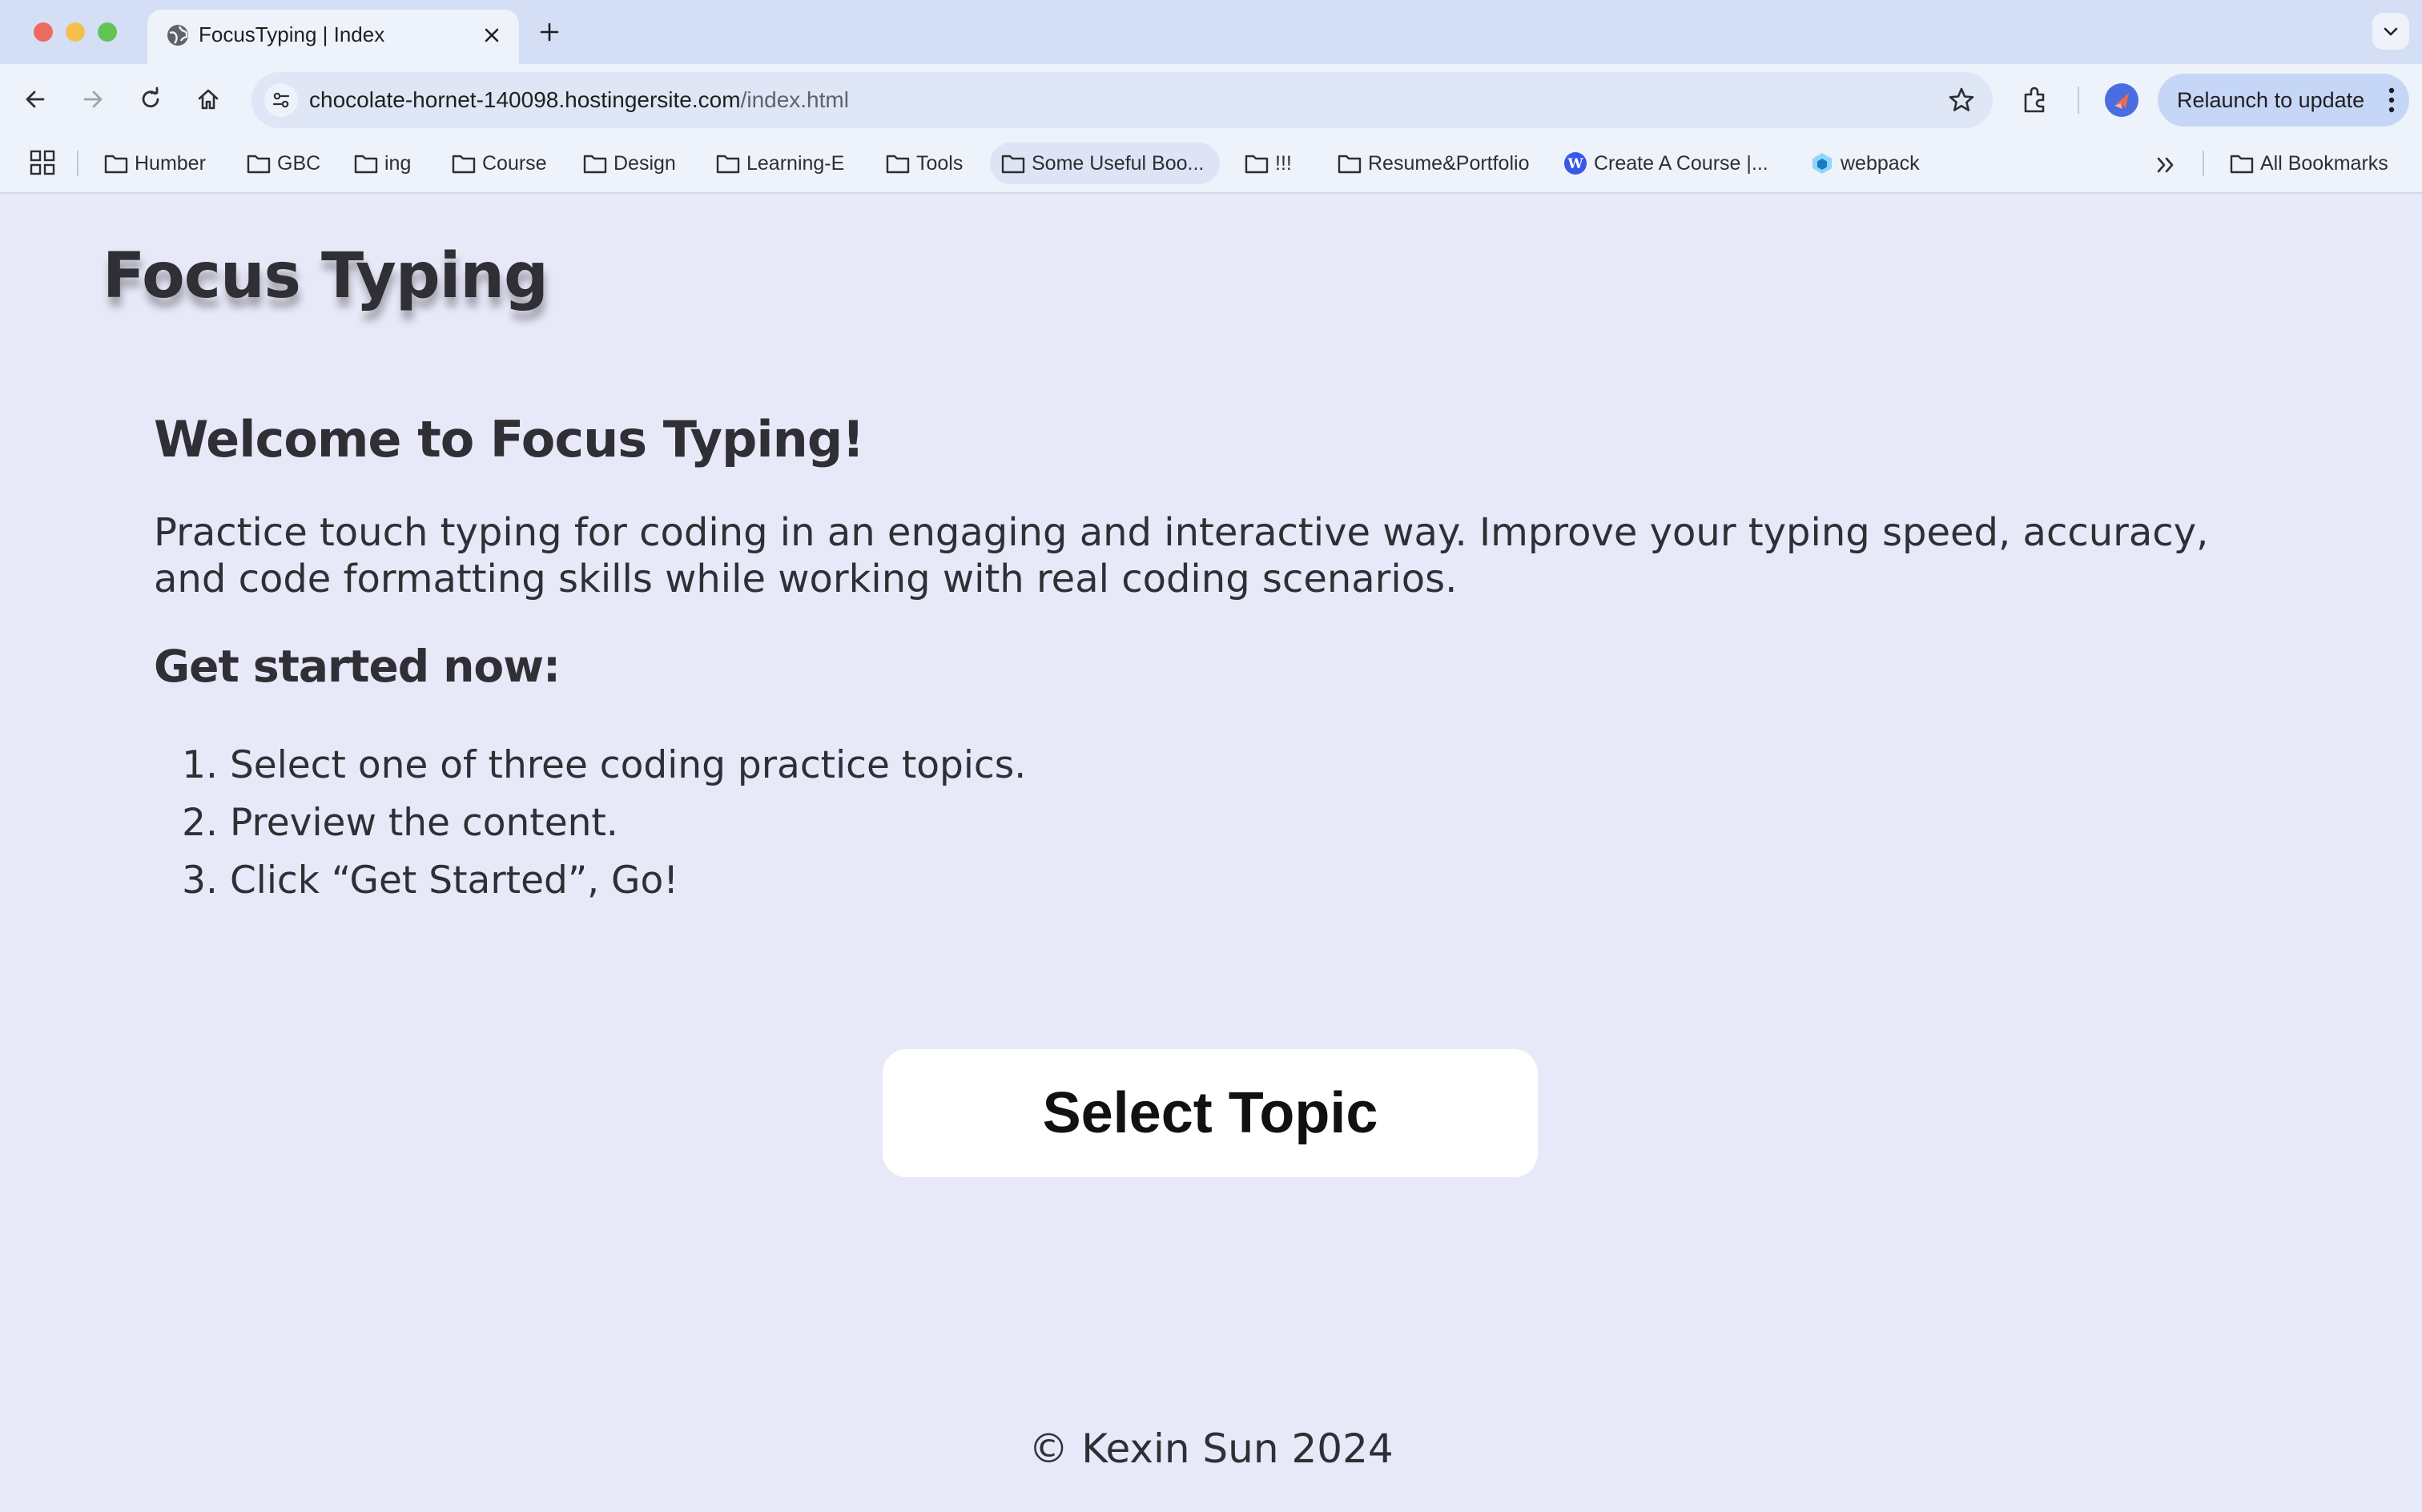  I want to click on bookmark-course: Course, so click(494, 163).